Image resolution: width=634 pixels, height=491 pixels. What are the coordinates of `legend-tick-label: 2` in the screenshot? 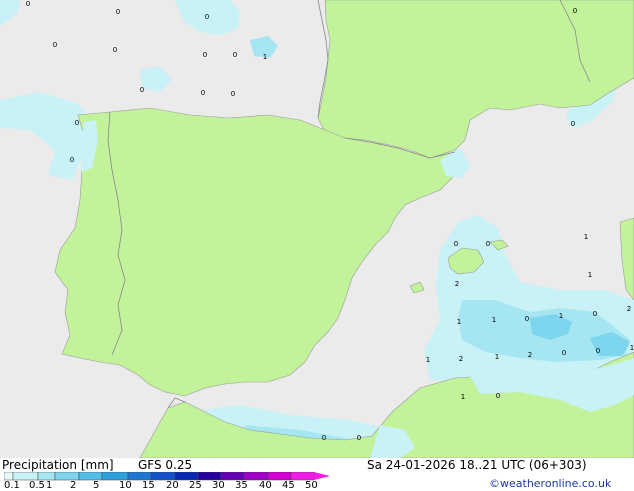 It's located at (73, 485).